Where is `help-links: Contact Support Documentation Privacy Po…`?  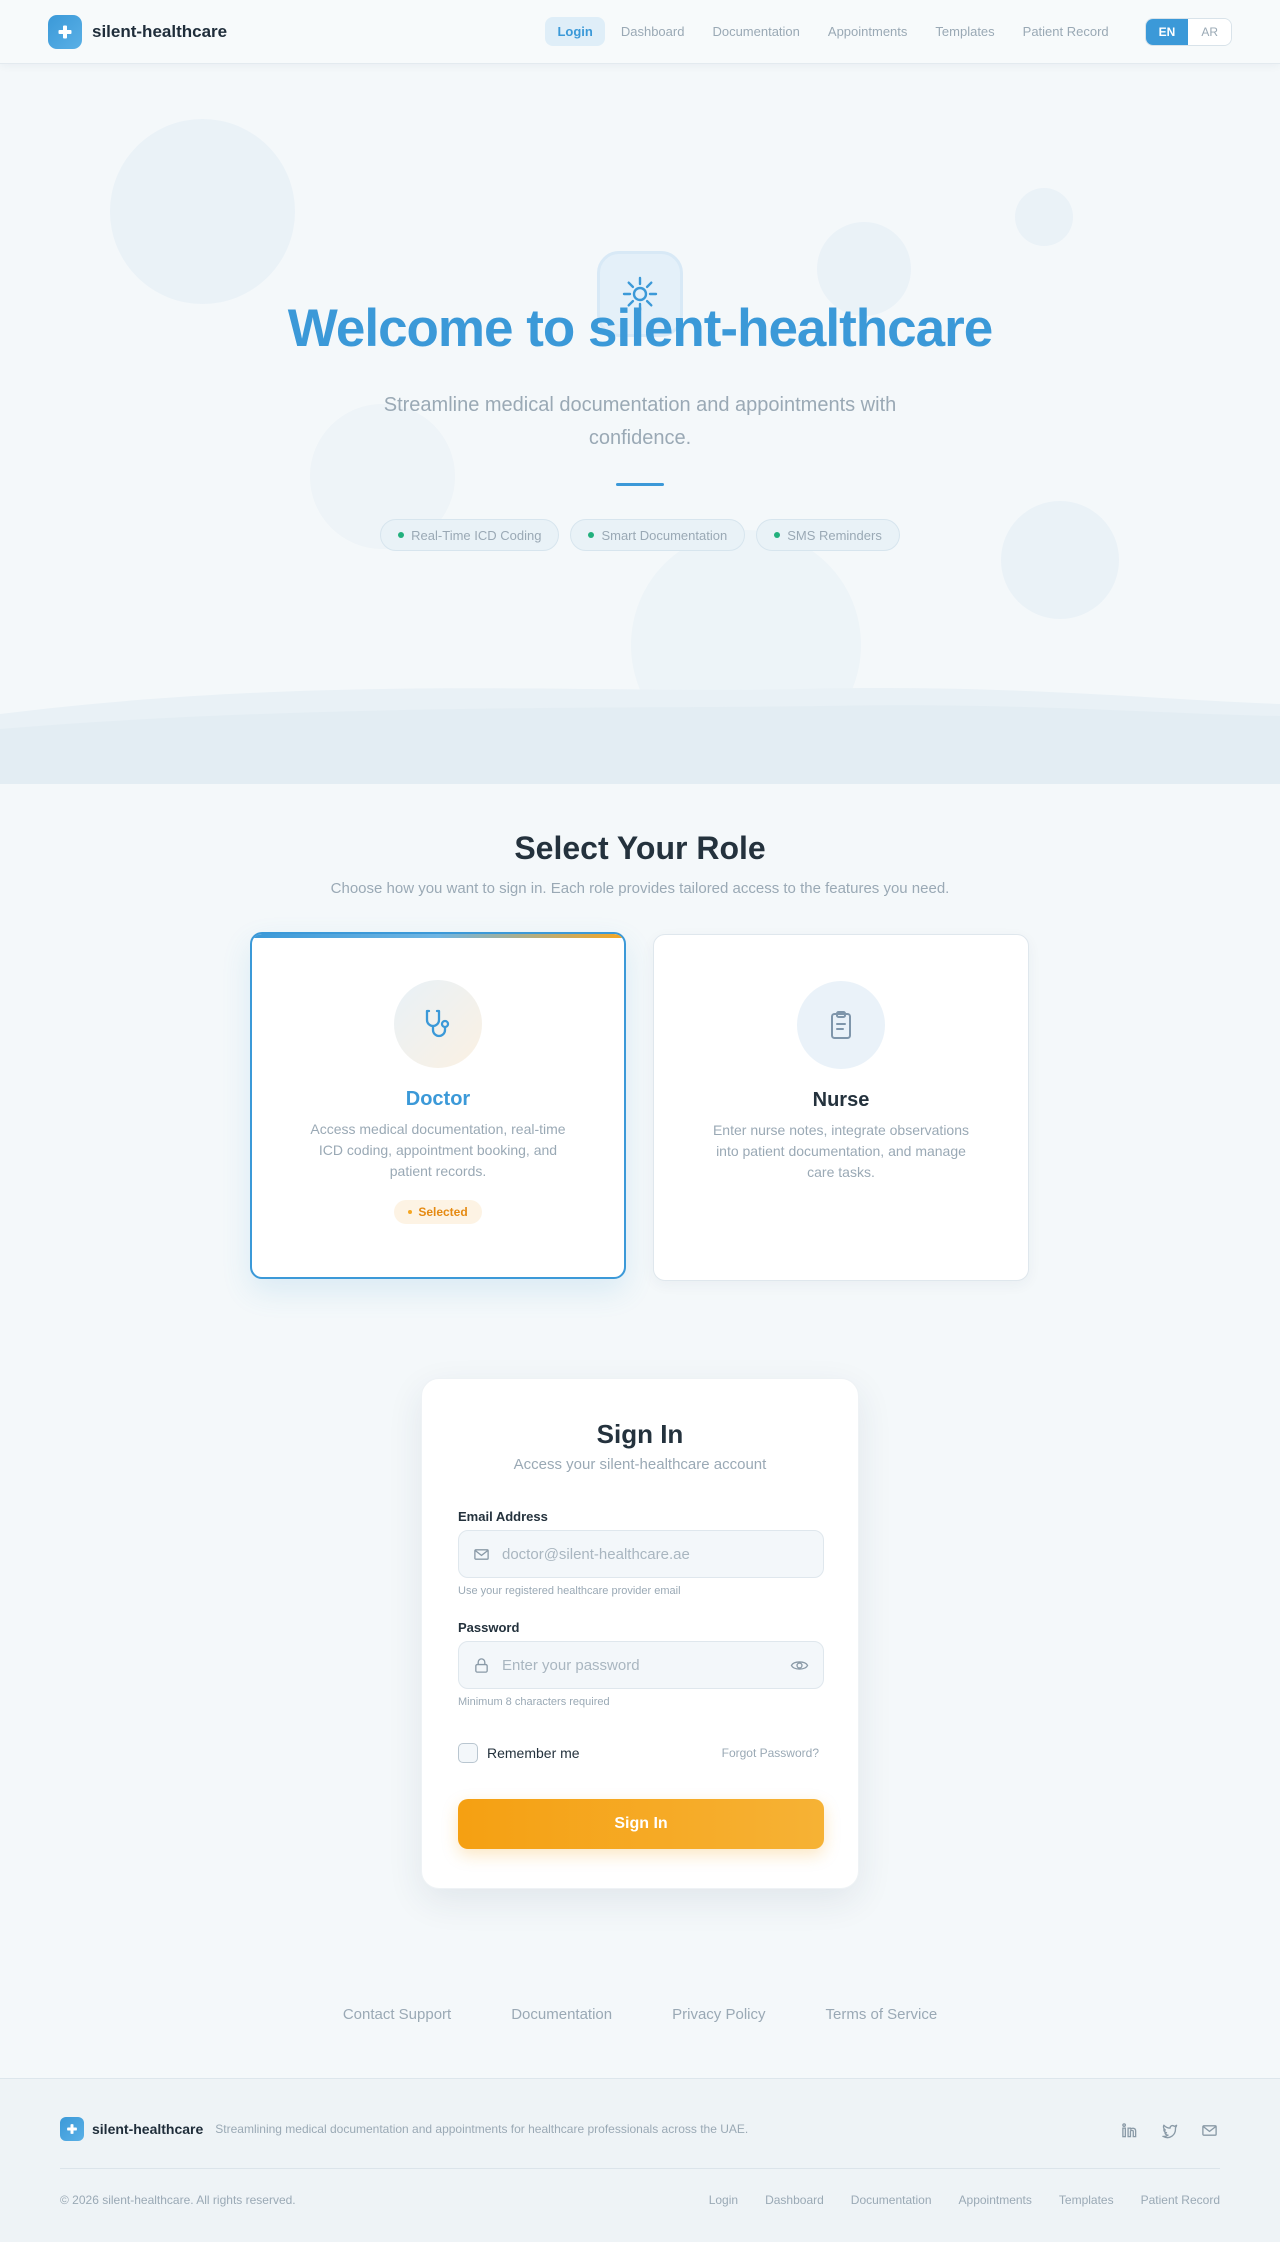 help-links: Contact Support Documentation Privacy Po… is located at coordinates (640, 2014).